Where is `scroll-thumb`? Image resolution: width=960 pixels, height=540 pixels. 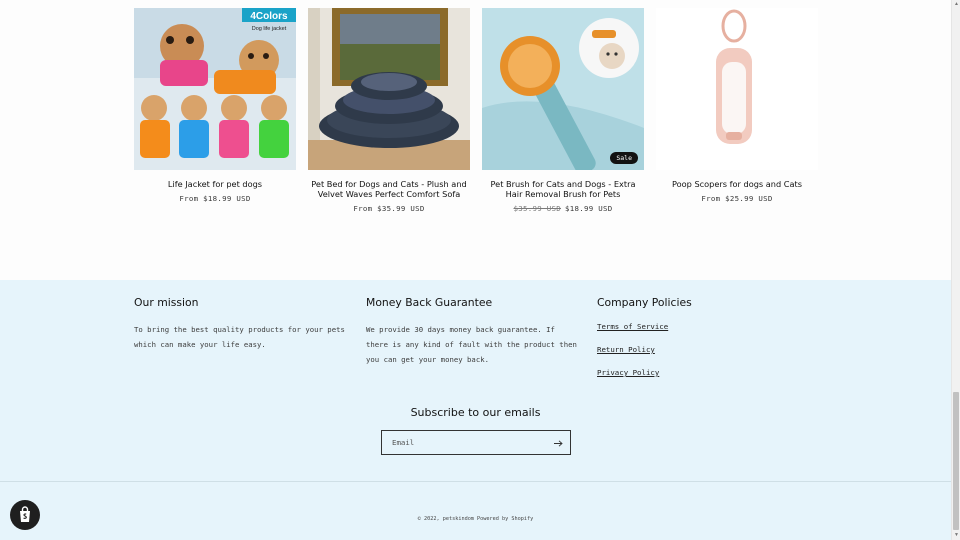
scroll-thumb is located at coordinates (956, 461).